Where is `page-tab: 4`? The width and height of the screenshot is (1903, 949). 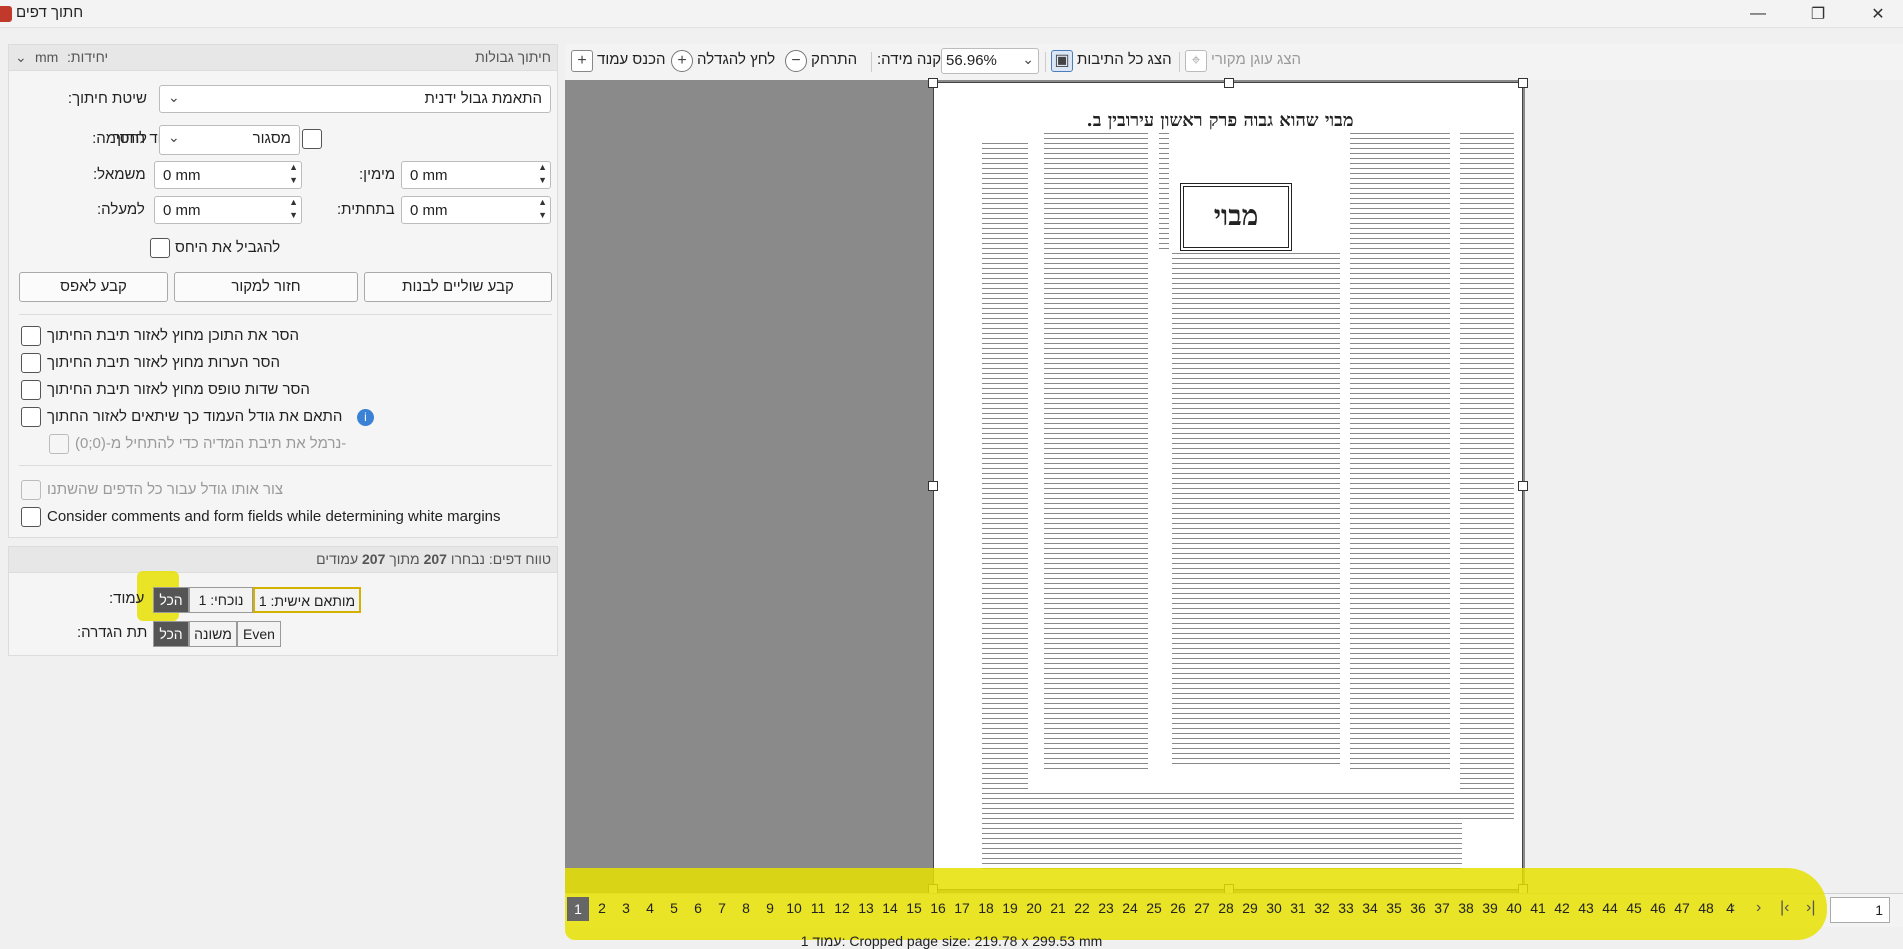 page-tab: 4 is located at coordinates (650, 908).